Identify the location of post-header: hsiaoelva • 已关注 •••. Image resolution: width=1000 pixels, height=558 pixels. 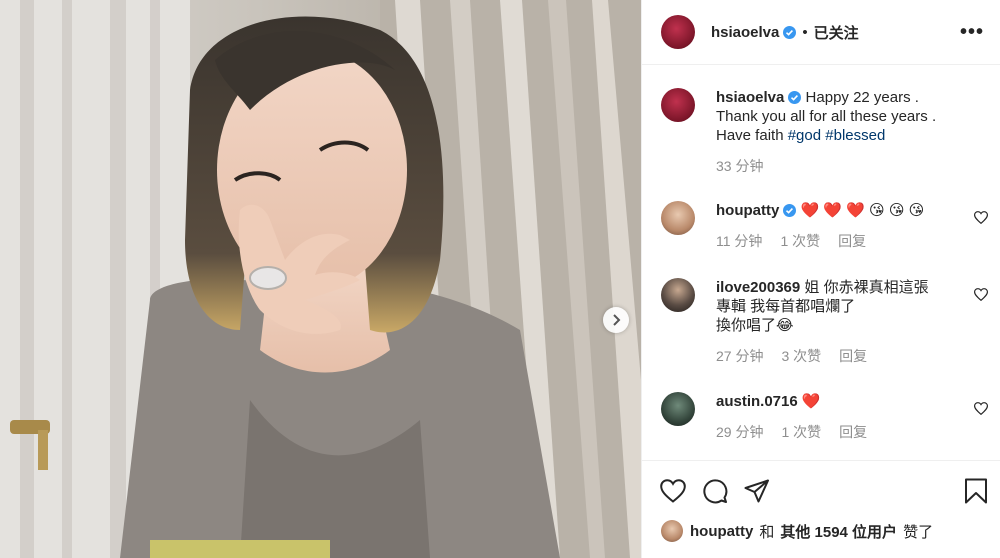
(821, 32).